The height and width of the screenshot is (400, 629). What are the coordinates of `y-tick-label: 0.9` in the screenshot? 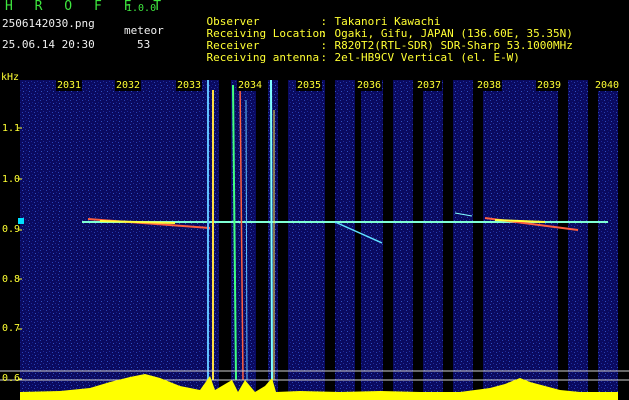 It's located at (11, 229).